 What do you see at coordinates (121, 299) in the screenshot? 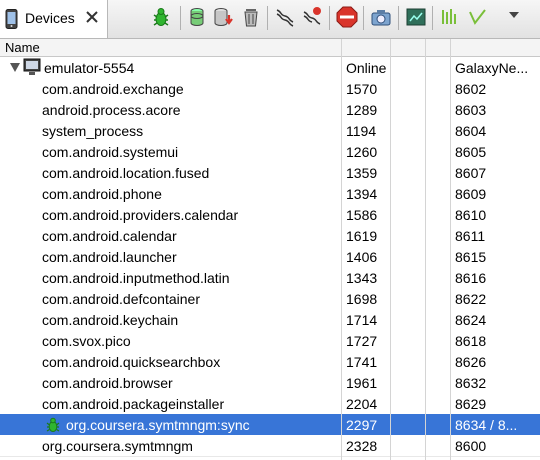
I see `process-name: com.android.defcontainer` at bounding box center [121, 299].